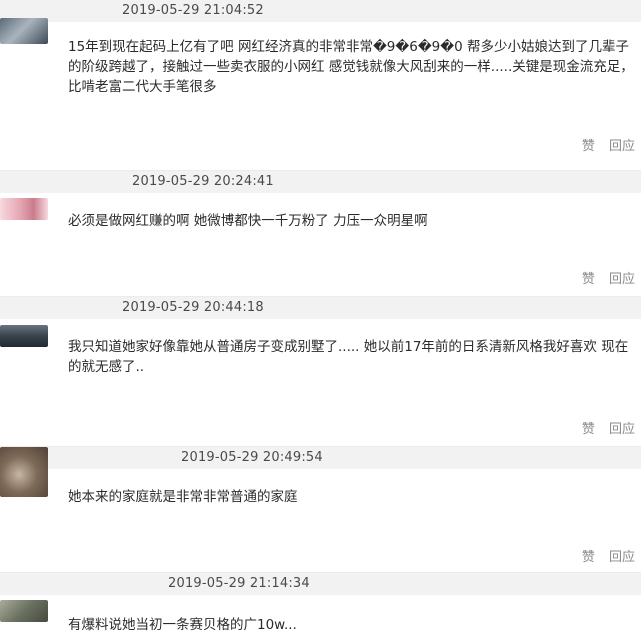 This screenshot has width=641, height=635. Describe the element at coordinates (239, 583) in the screenshot. I see `comment-timestamp: 2019-05-29 21:14:34` at that location.